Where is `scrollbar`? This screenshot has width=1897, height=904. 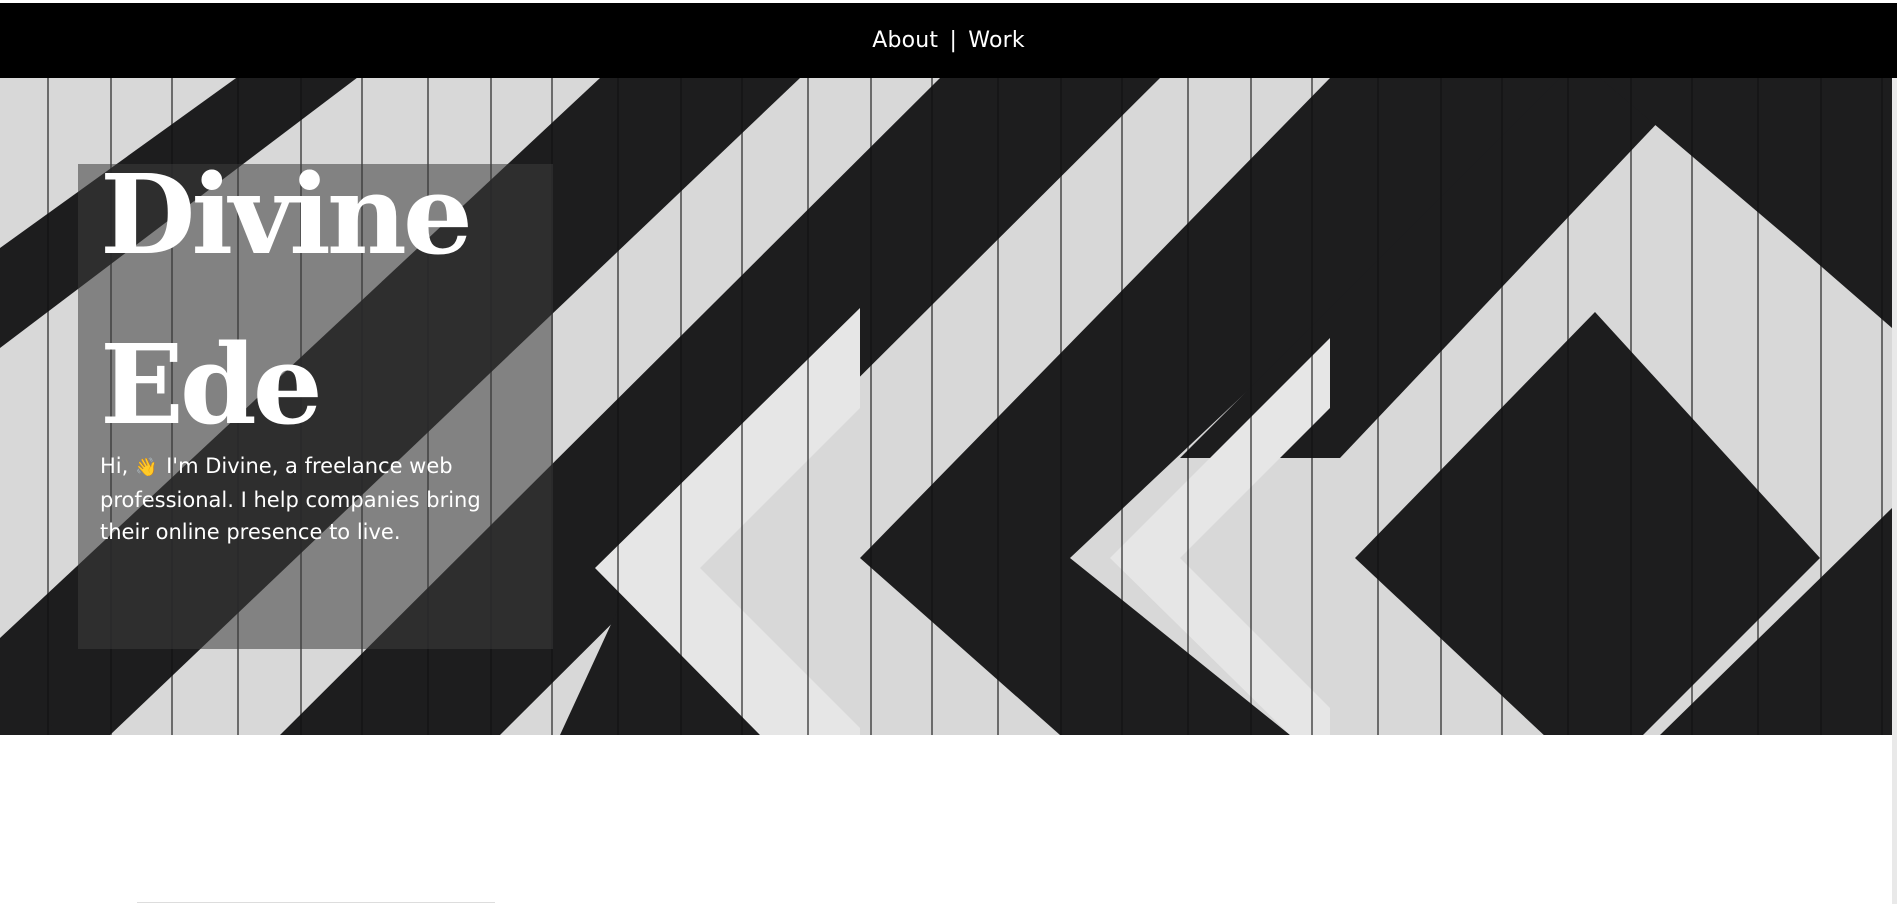
scrollbar is located at coordinates (1894, 491).